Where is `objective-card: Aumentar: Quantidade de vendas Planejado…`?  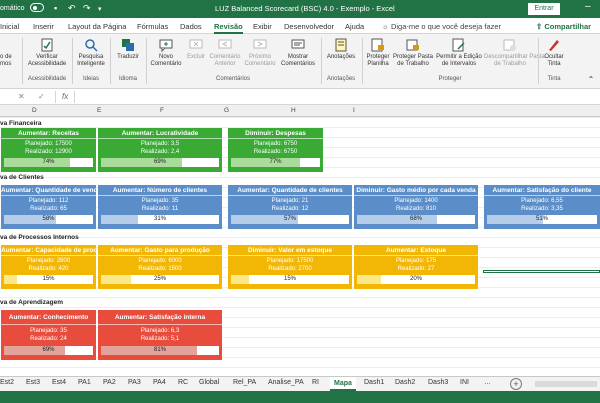 objective-card: Aumentar: Quantidade de vendas Planejado… is located at coordinates (48, 207).